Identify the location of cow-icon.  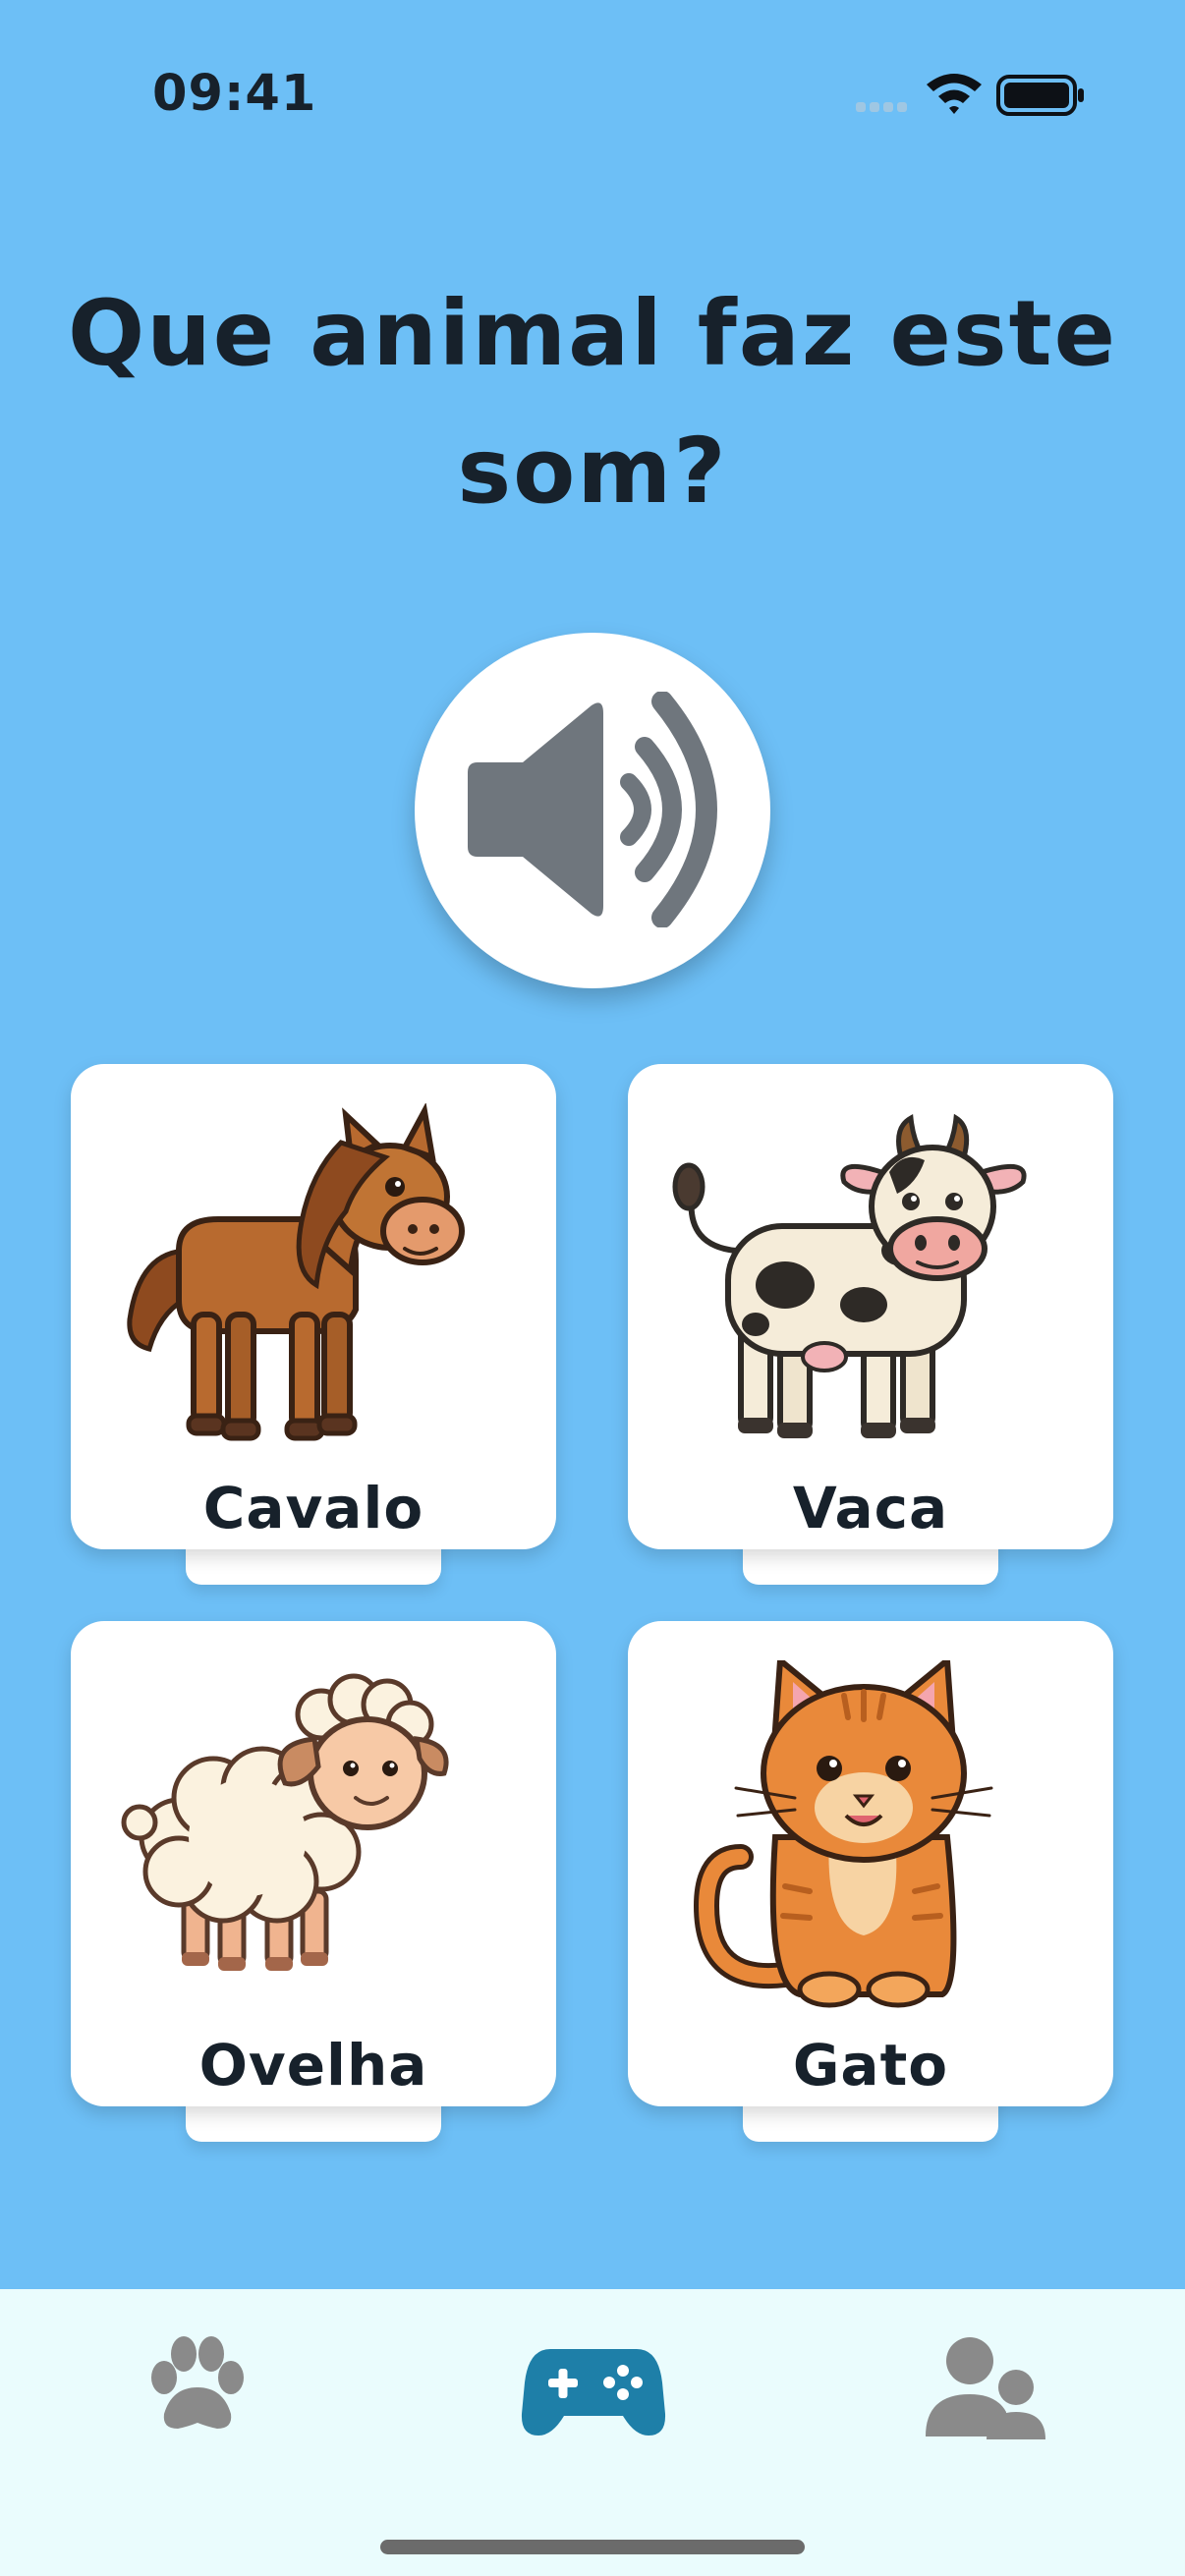
(850, 1275).